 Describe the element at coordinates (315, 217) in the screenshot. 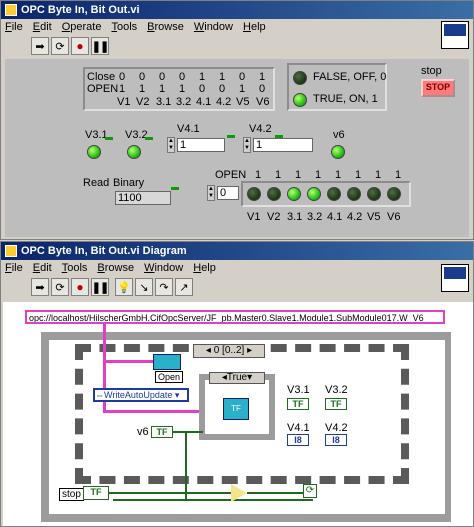

I see `led-header-v32: 3.2` at that location.